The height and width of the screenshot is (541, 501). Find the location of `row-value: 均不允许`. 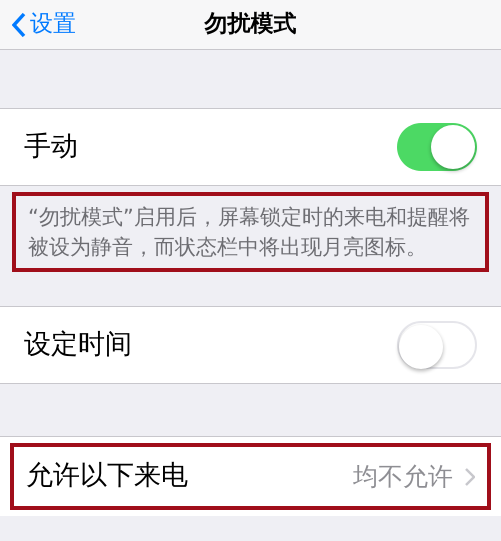

row-value: 均不允许 is located at coordinates (403, 476).